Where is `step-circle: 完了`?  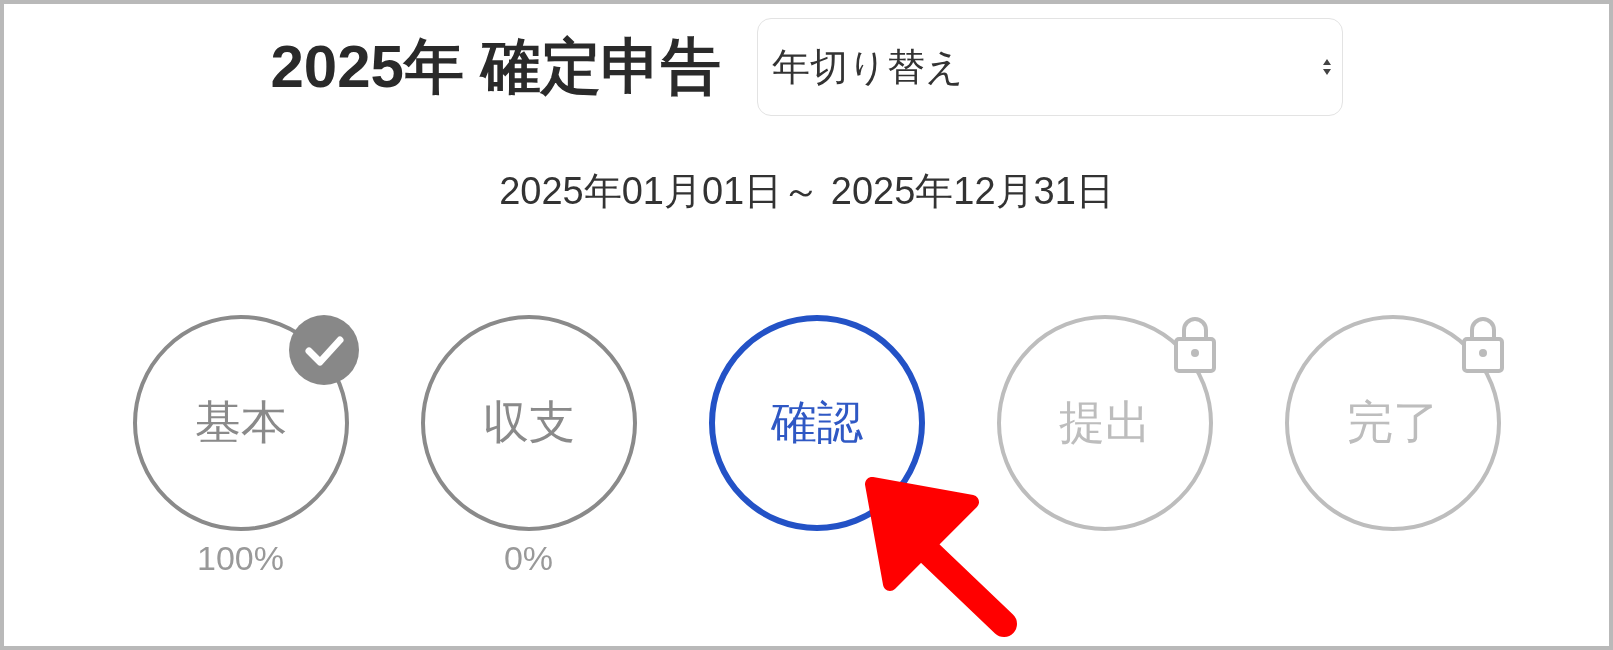 step-circle: 完了 is located at coordinates (1392, 423).